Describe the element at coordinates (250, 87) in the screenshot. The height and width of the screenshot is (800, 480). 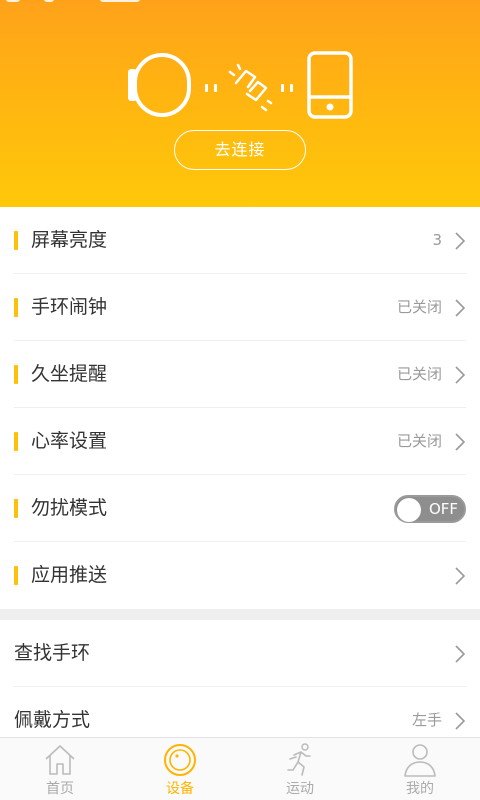
I see `broken-link-icon` at that location.